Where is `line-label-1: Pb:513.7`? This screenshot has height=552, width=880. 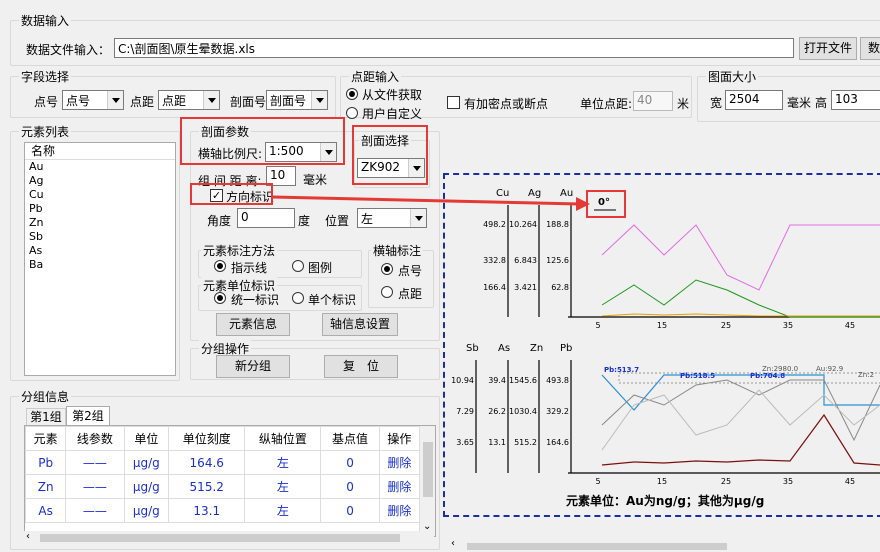
line-label-1: Pb:513.7 is located at coordinates (621, 370).